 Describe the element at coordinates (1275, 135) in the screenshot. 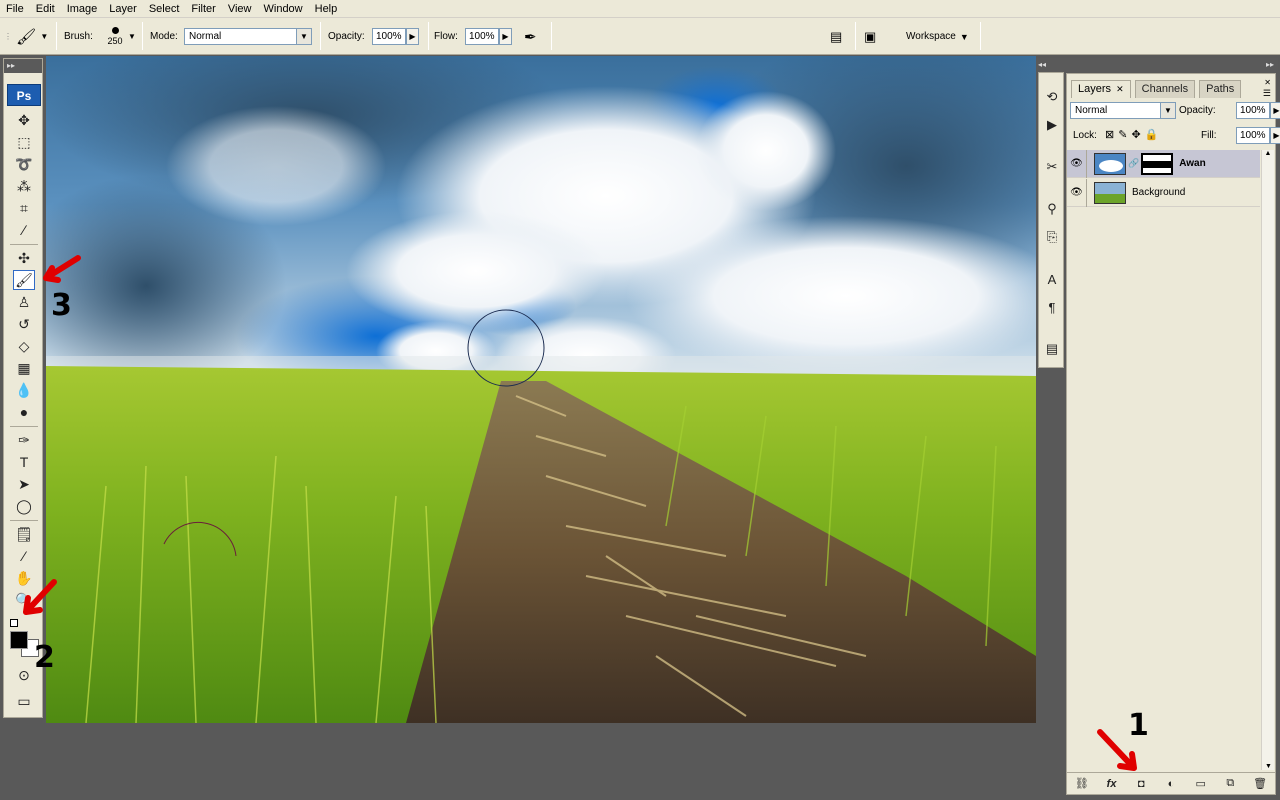

I see `fill-slider-button: ▶` at that location.